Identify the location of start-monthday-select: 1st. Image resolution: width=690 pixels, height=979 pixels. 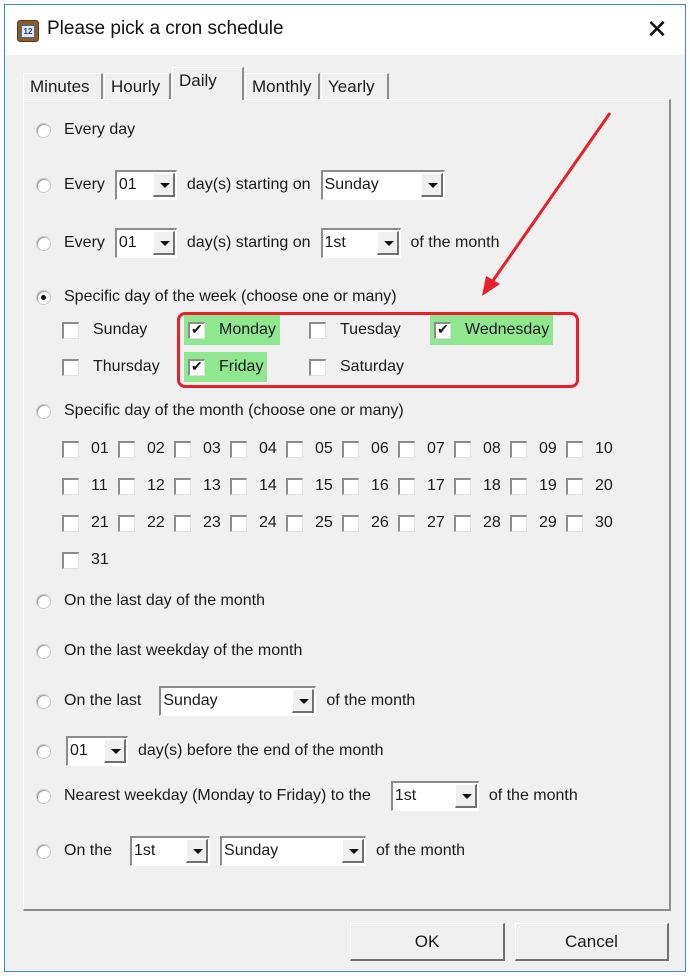
(360, 243).